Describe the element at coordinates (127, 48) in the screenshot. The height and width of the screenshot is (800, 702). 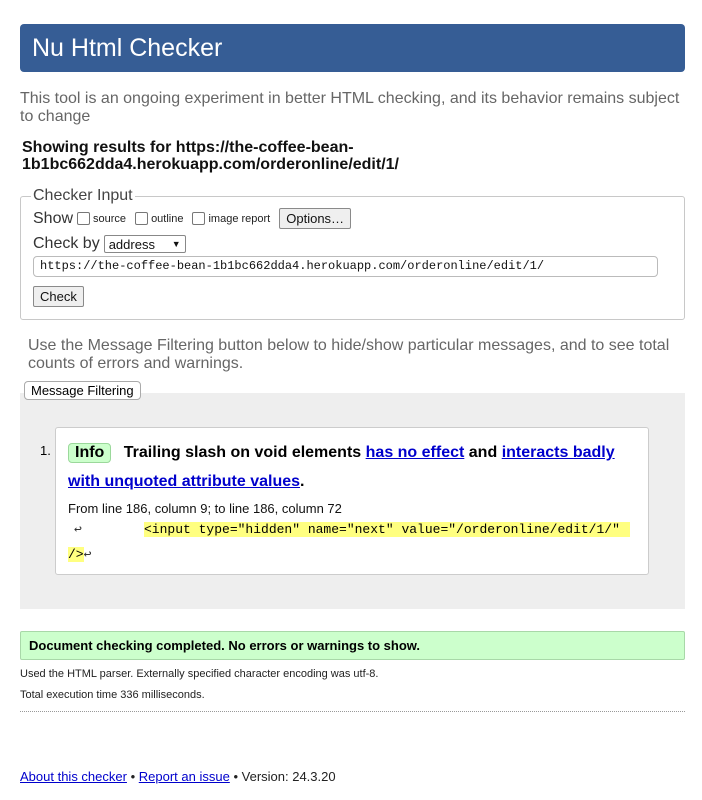
I see `page-title: Nu Html Checker` at that location.